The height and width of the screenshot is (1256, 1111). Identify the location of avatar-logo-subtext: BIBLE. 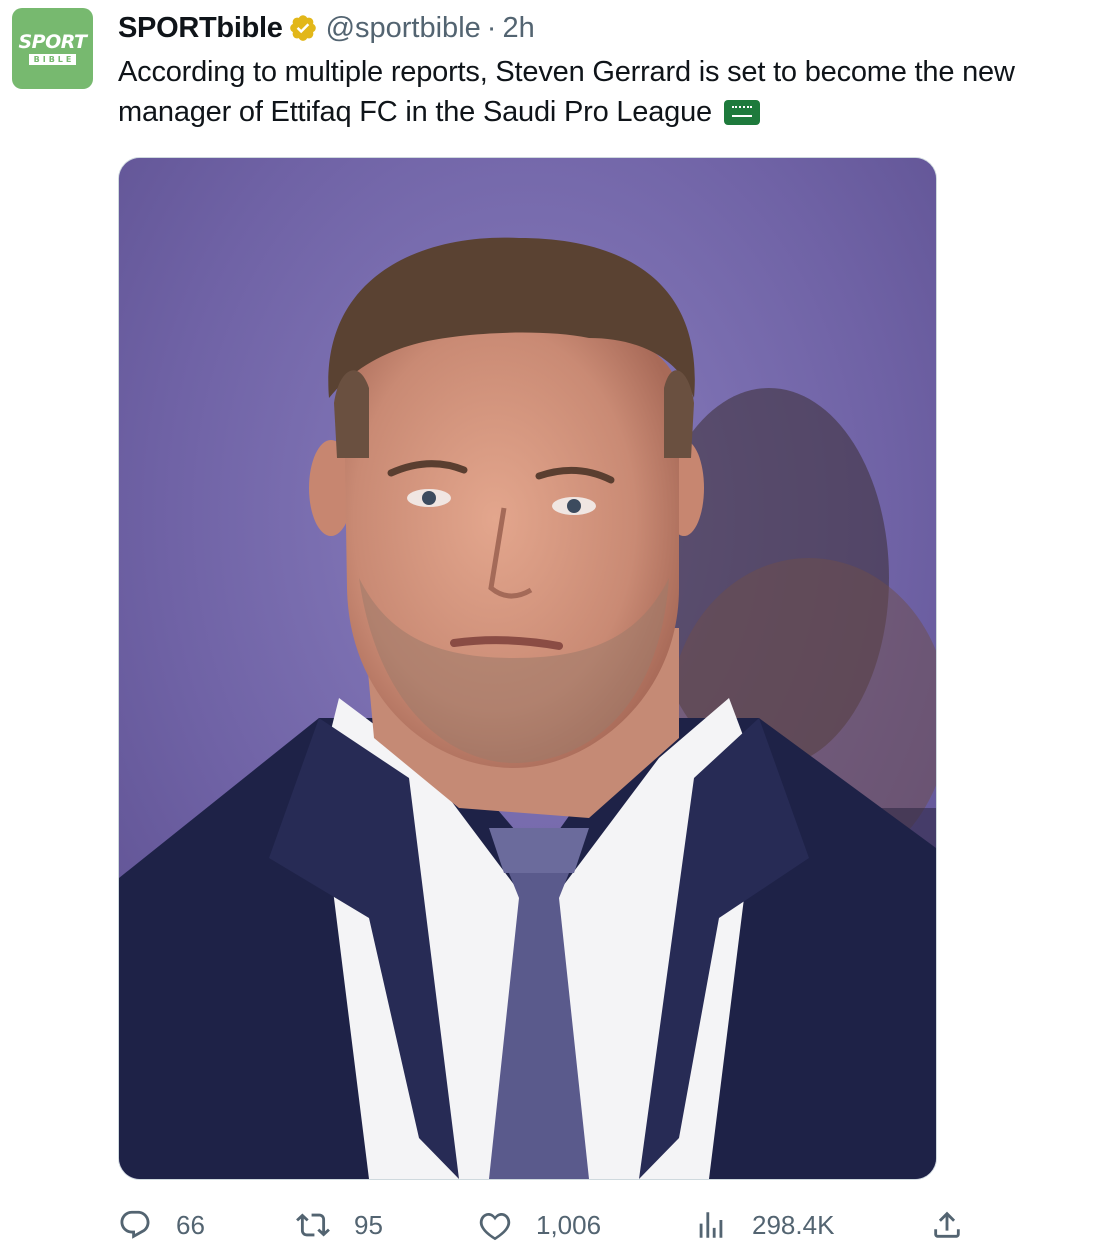
(52, 59).